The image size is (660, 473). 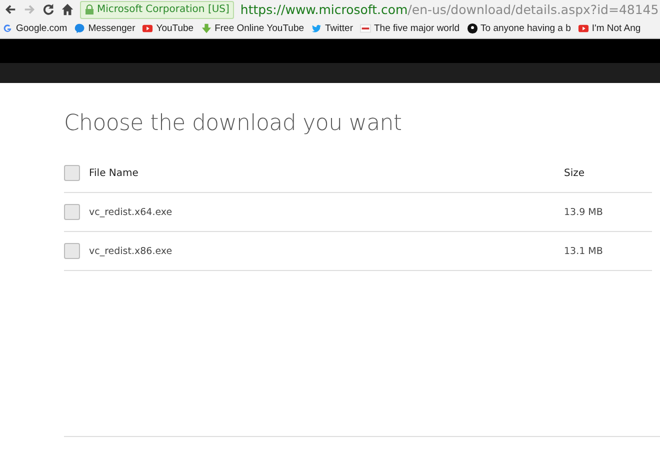 I want to click on column-header: File Name, so click(x=113, y=173).